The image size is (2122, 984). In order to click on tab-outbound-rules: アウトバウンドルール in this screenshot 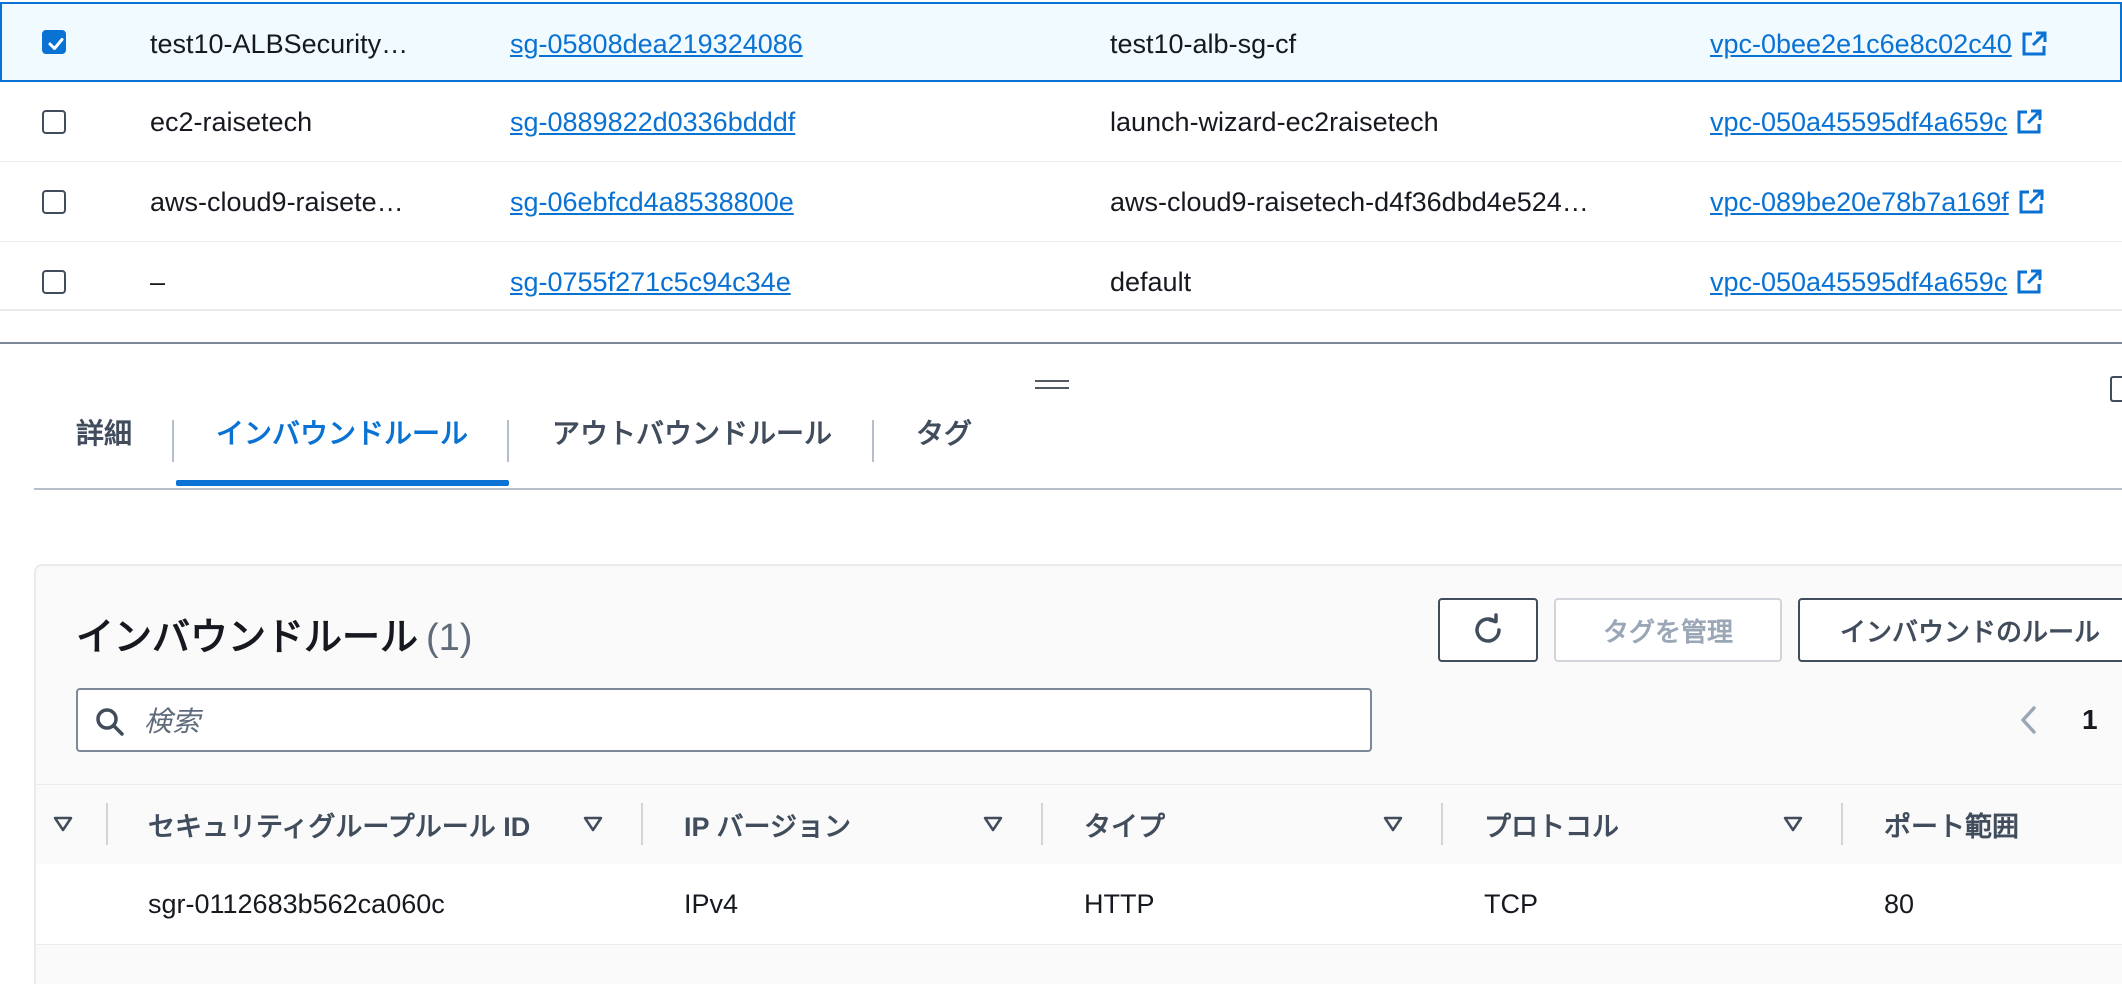, I will do `click(712, 443)`.